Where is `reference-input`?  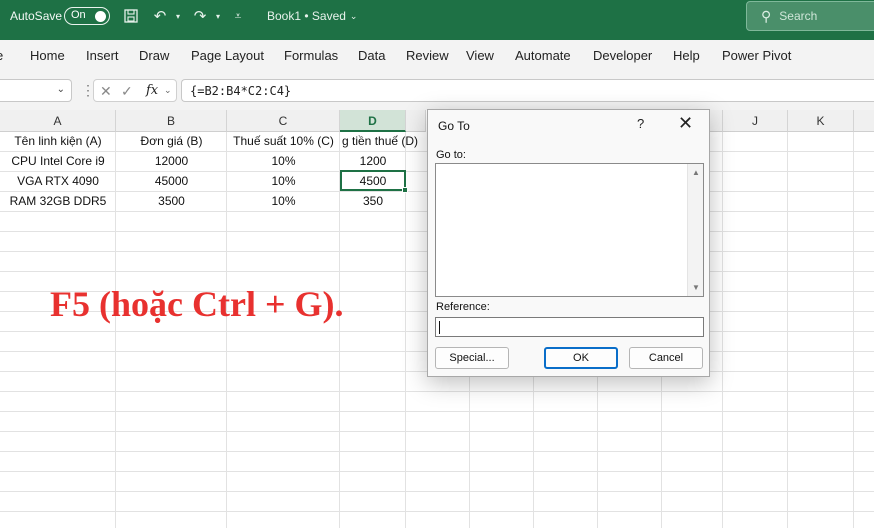
reference-input is located at coordinates (569, 327).